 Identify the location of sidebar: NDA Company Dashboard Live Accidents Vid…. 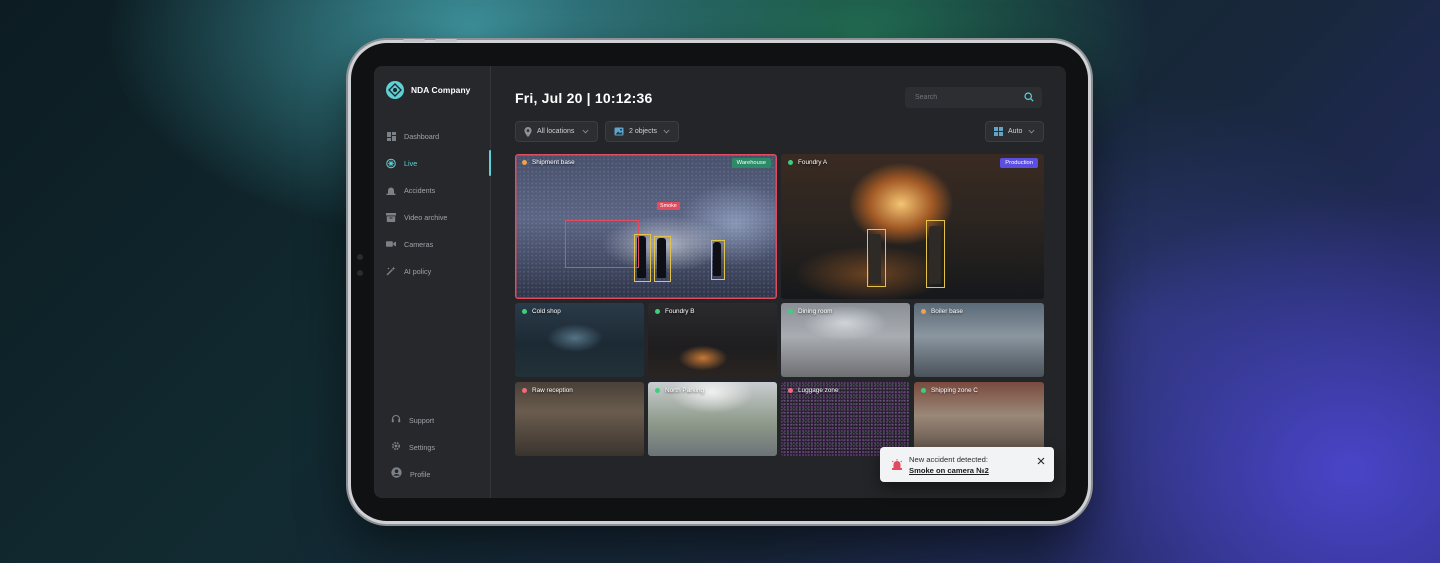
(432, 282).